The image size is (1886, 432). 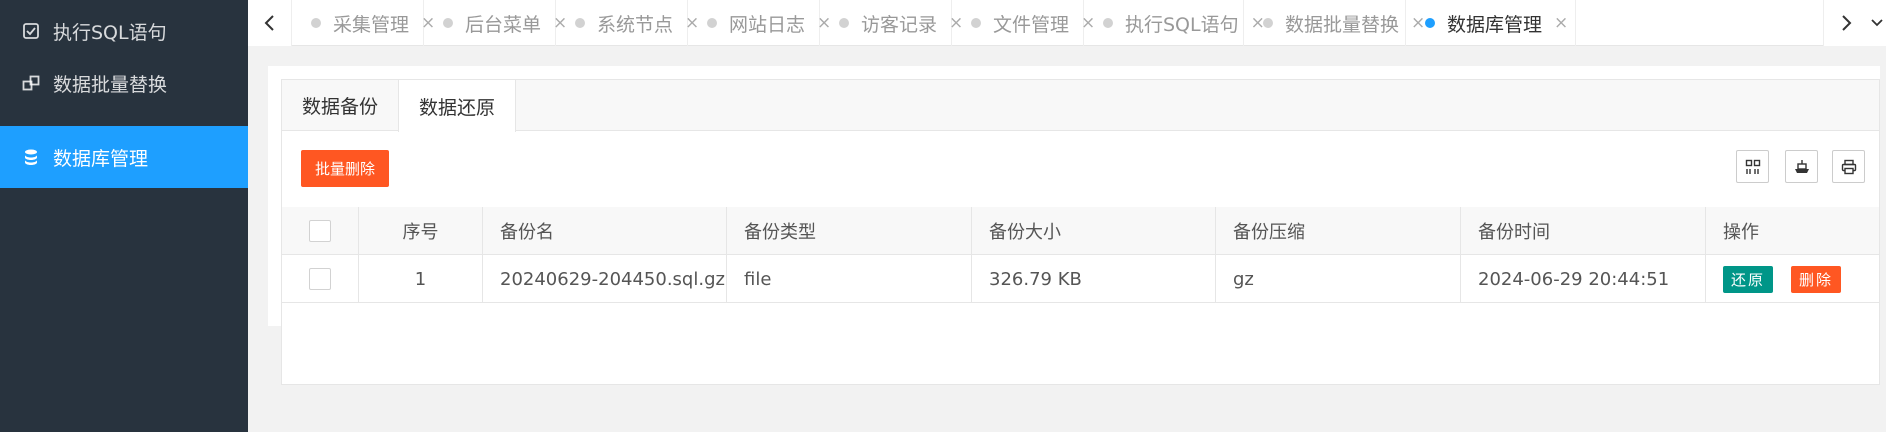 I want to click on header-size: 备份大小, so click(x=1094, y=231).